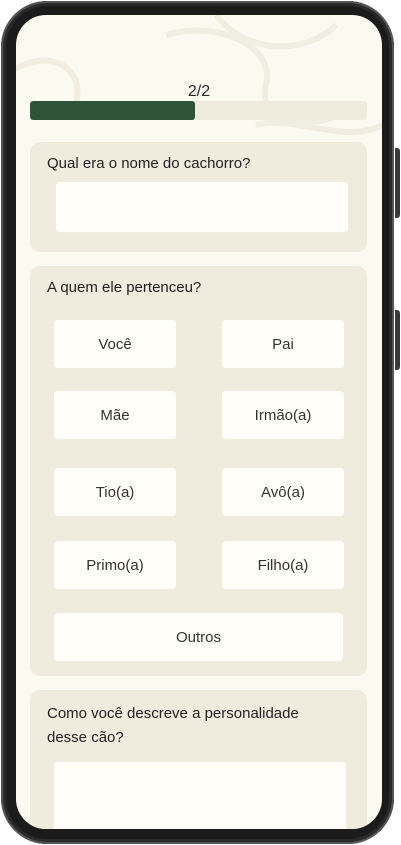  Describe the element at coordinates (115, 415) in the screenshot. I see `option-mae: Mãe` at that location.